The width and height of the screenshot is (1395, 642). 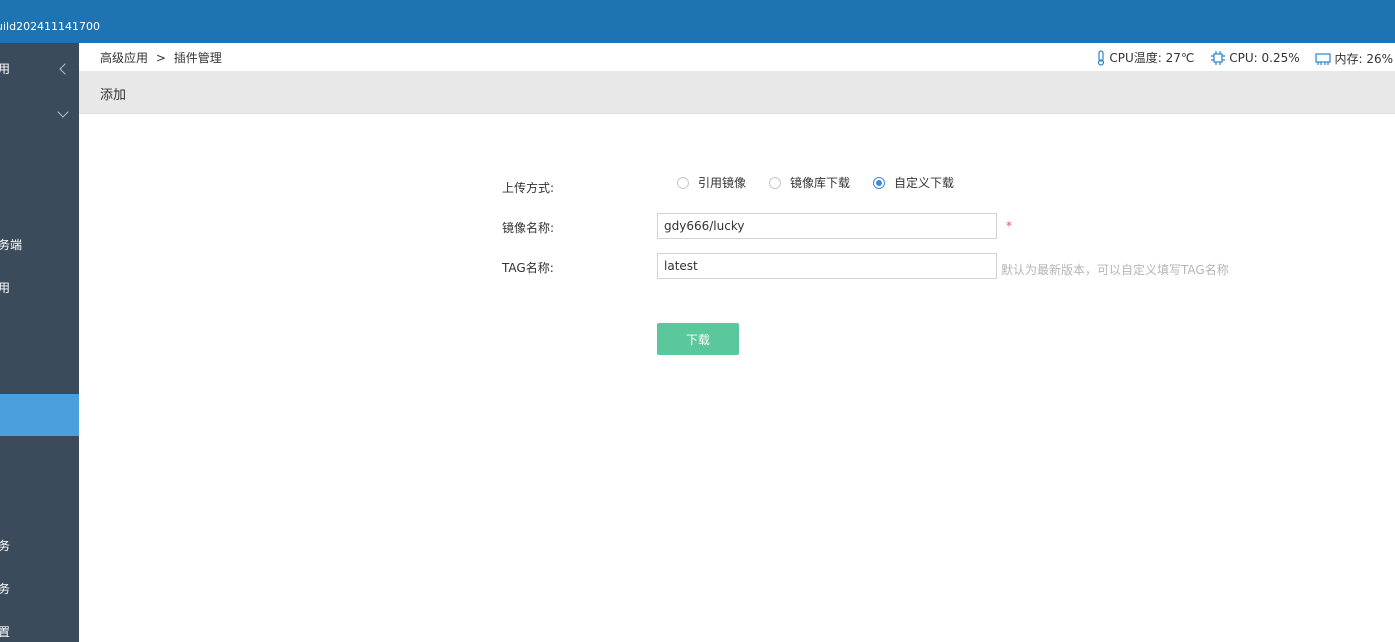 What do you see at coordinates (113, 95) in the screenshot?
I see `page-title: 添加` at bounding box center [113, 95].